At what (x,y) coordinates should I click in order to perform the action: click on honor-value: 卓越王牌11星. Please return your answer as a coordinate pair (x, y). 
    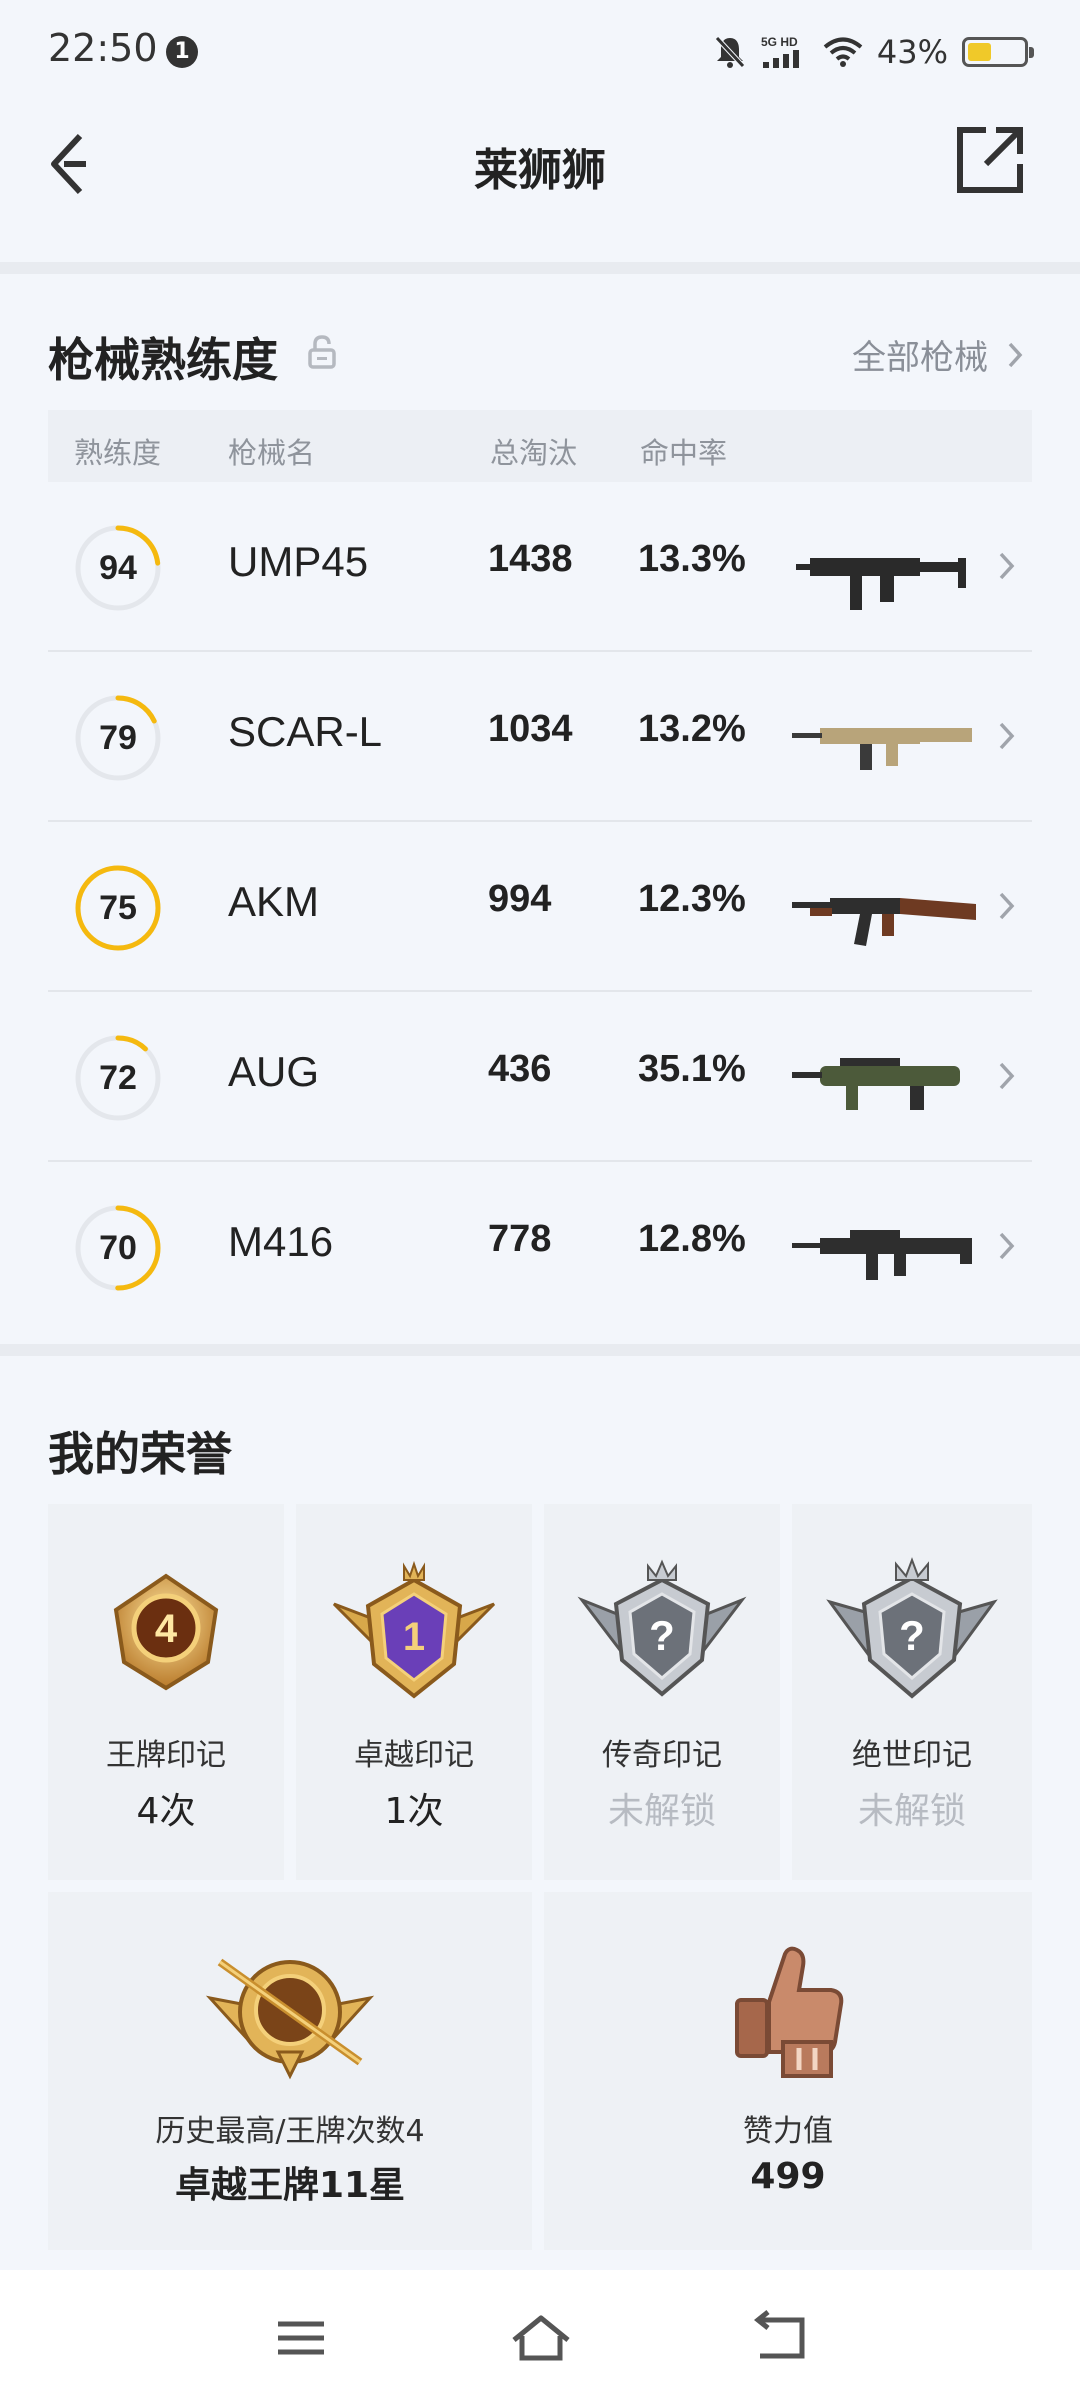
    Looking at the image, I should click on (290, 2185).